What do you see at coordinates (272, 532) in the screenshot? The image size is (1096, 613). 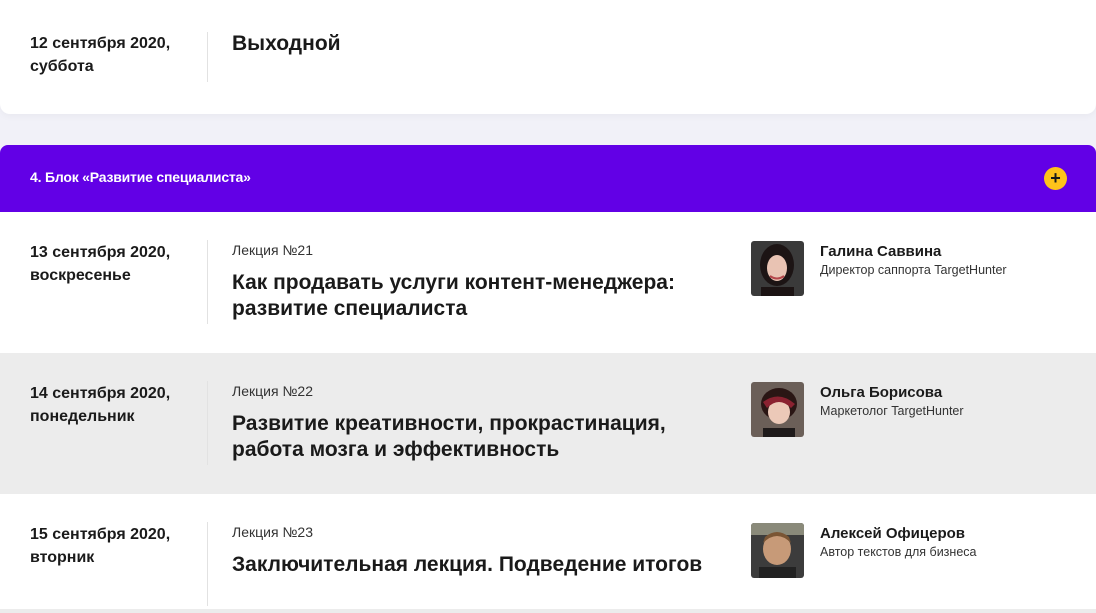 I see `lecture-number: Лекция №23` at bounding box center [272, 532].